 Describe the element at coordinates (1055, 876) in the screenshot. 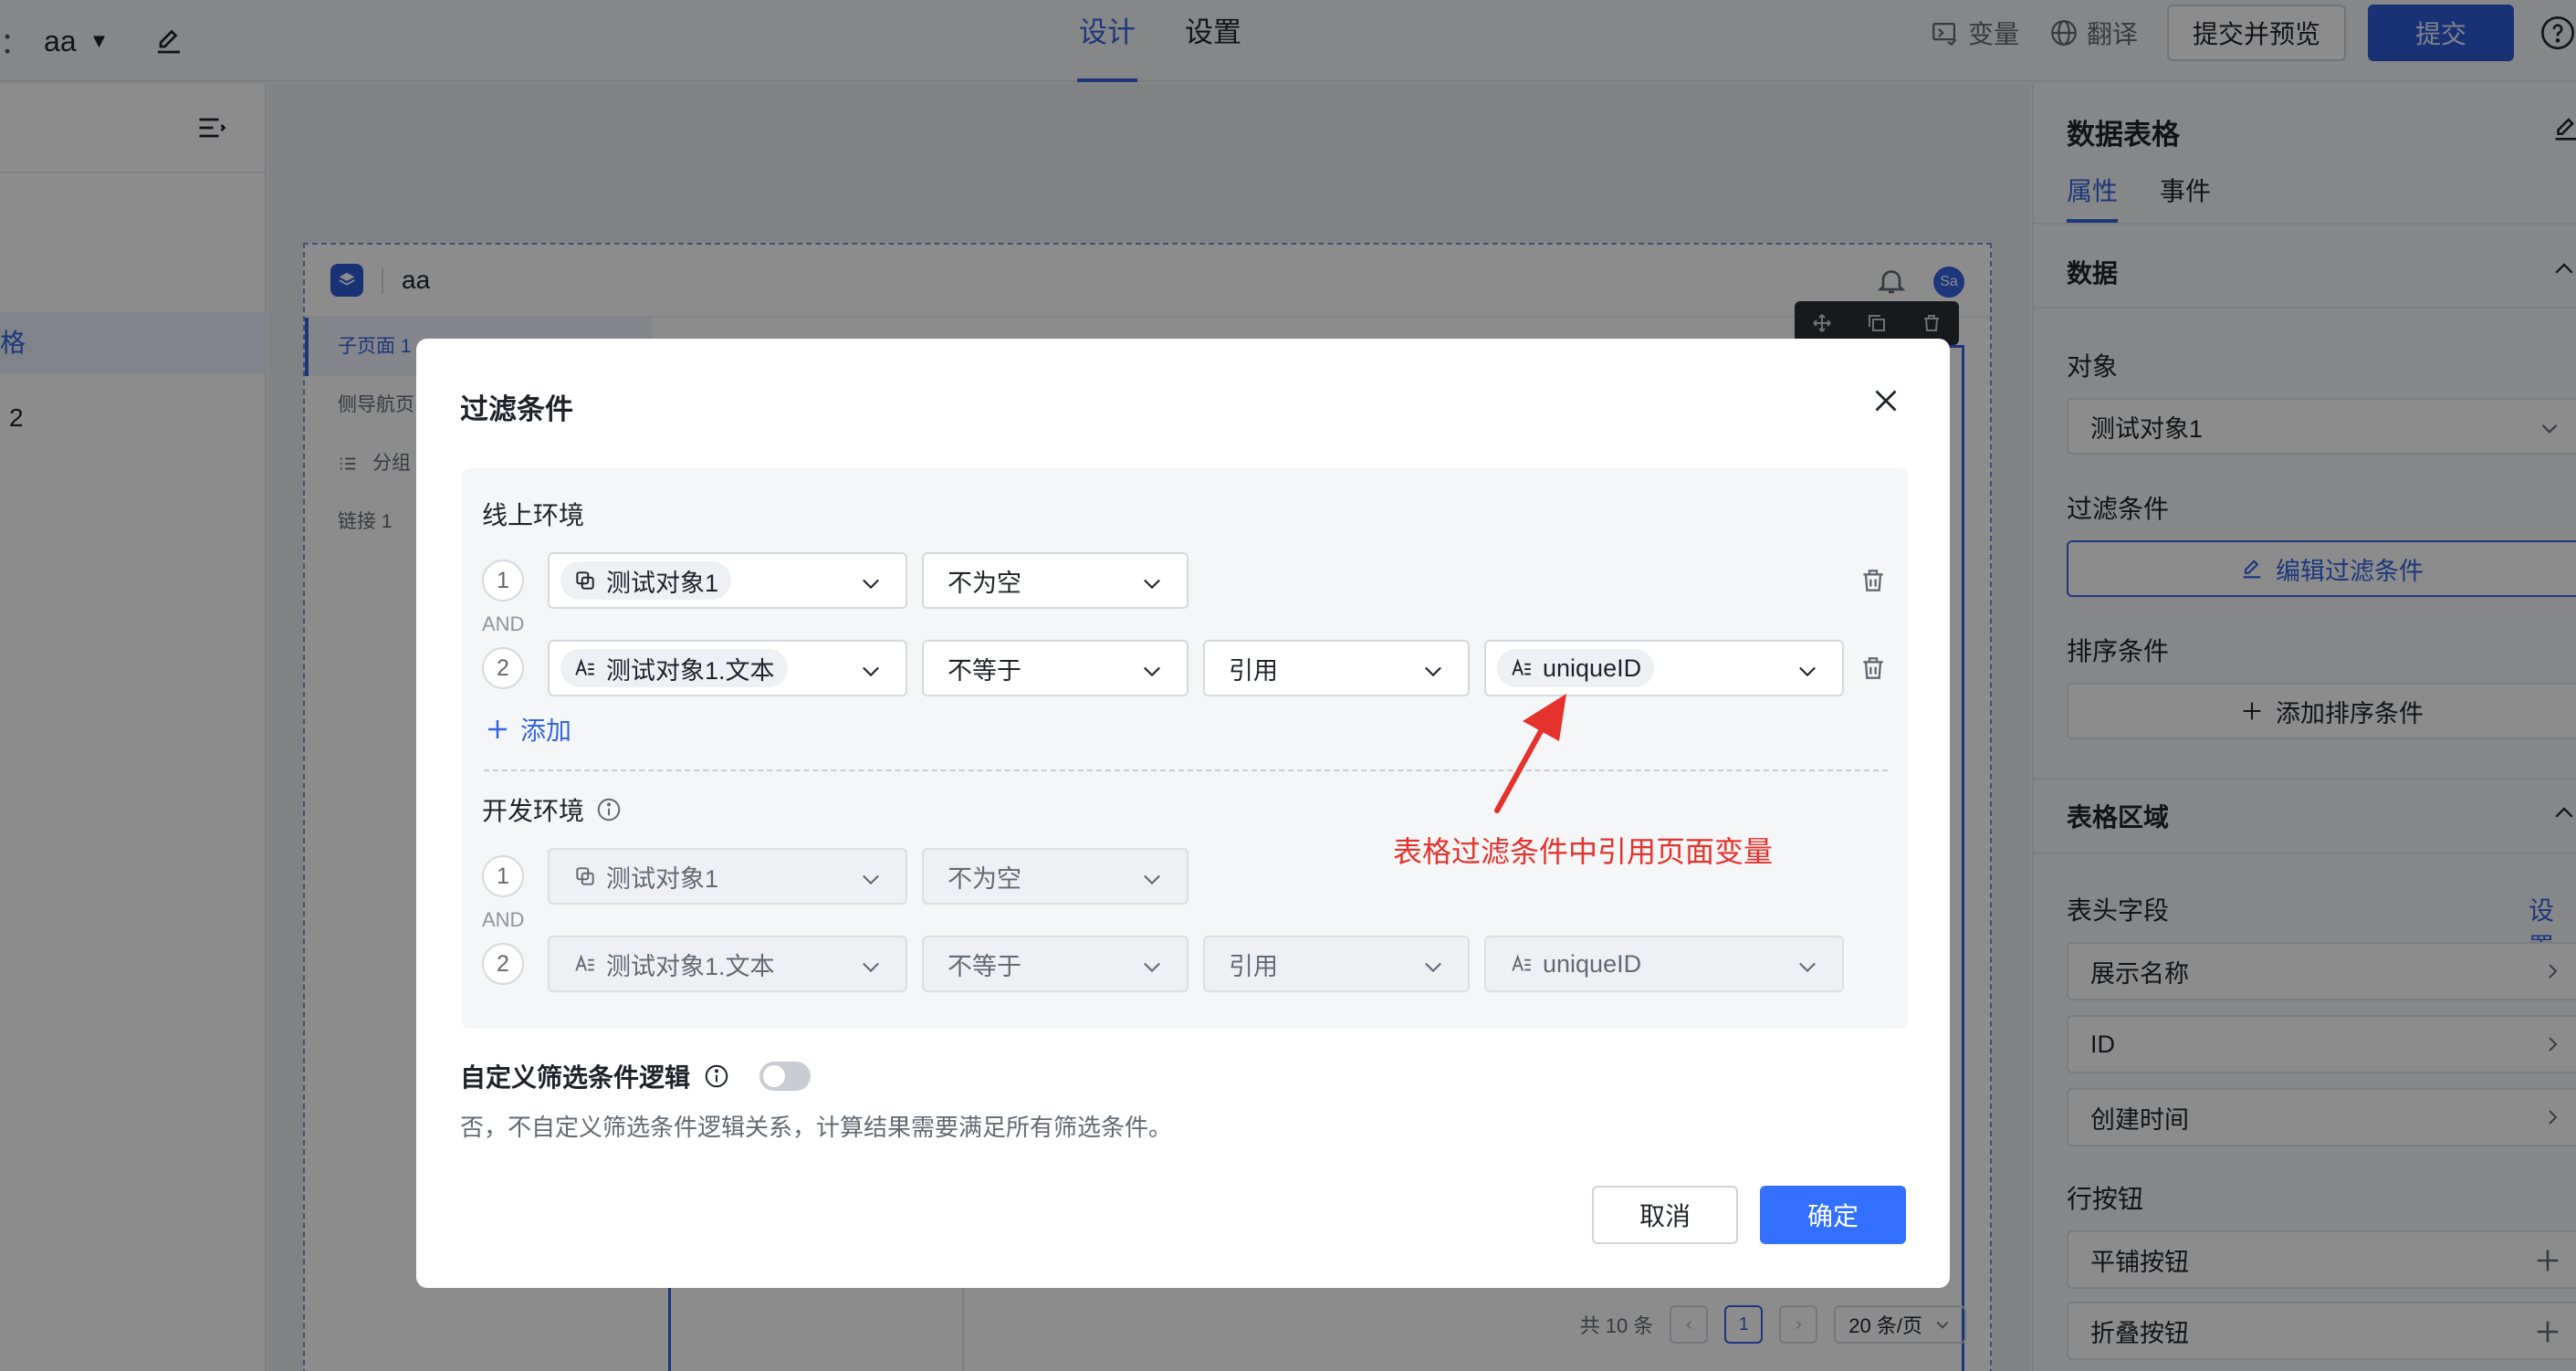

I see `condition-operator-select-disabled: 不为空` at that location.